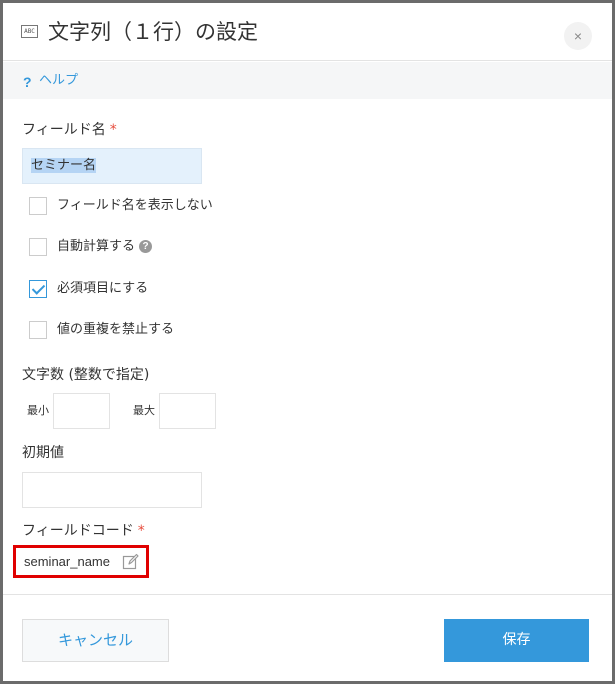 Image resolution: width=615 pixels, height=684 pixels. Describe the element at coordinates (38, 330) in the screenshot. I see `checkbox-unique` at that location.